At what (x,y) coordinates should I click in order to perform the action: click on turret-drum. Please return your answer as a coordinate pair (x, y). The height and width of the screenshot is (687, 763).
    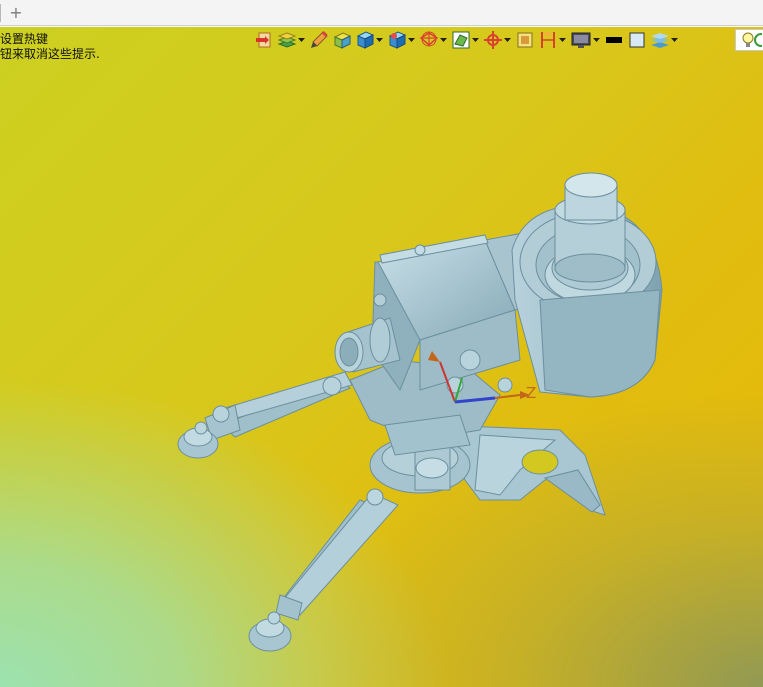
    Looking at the image, I should click on (587, 285).